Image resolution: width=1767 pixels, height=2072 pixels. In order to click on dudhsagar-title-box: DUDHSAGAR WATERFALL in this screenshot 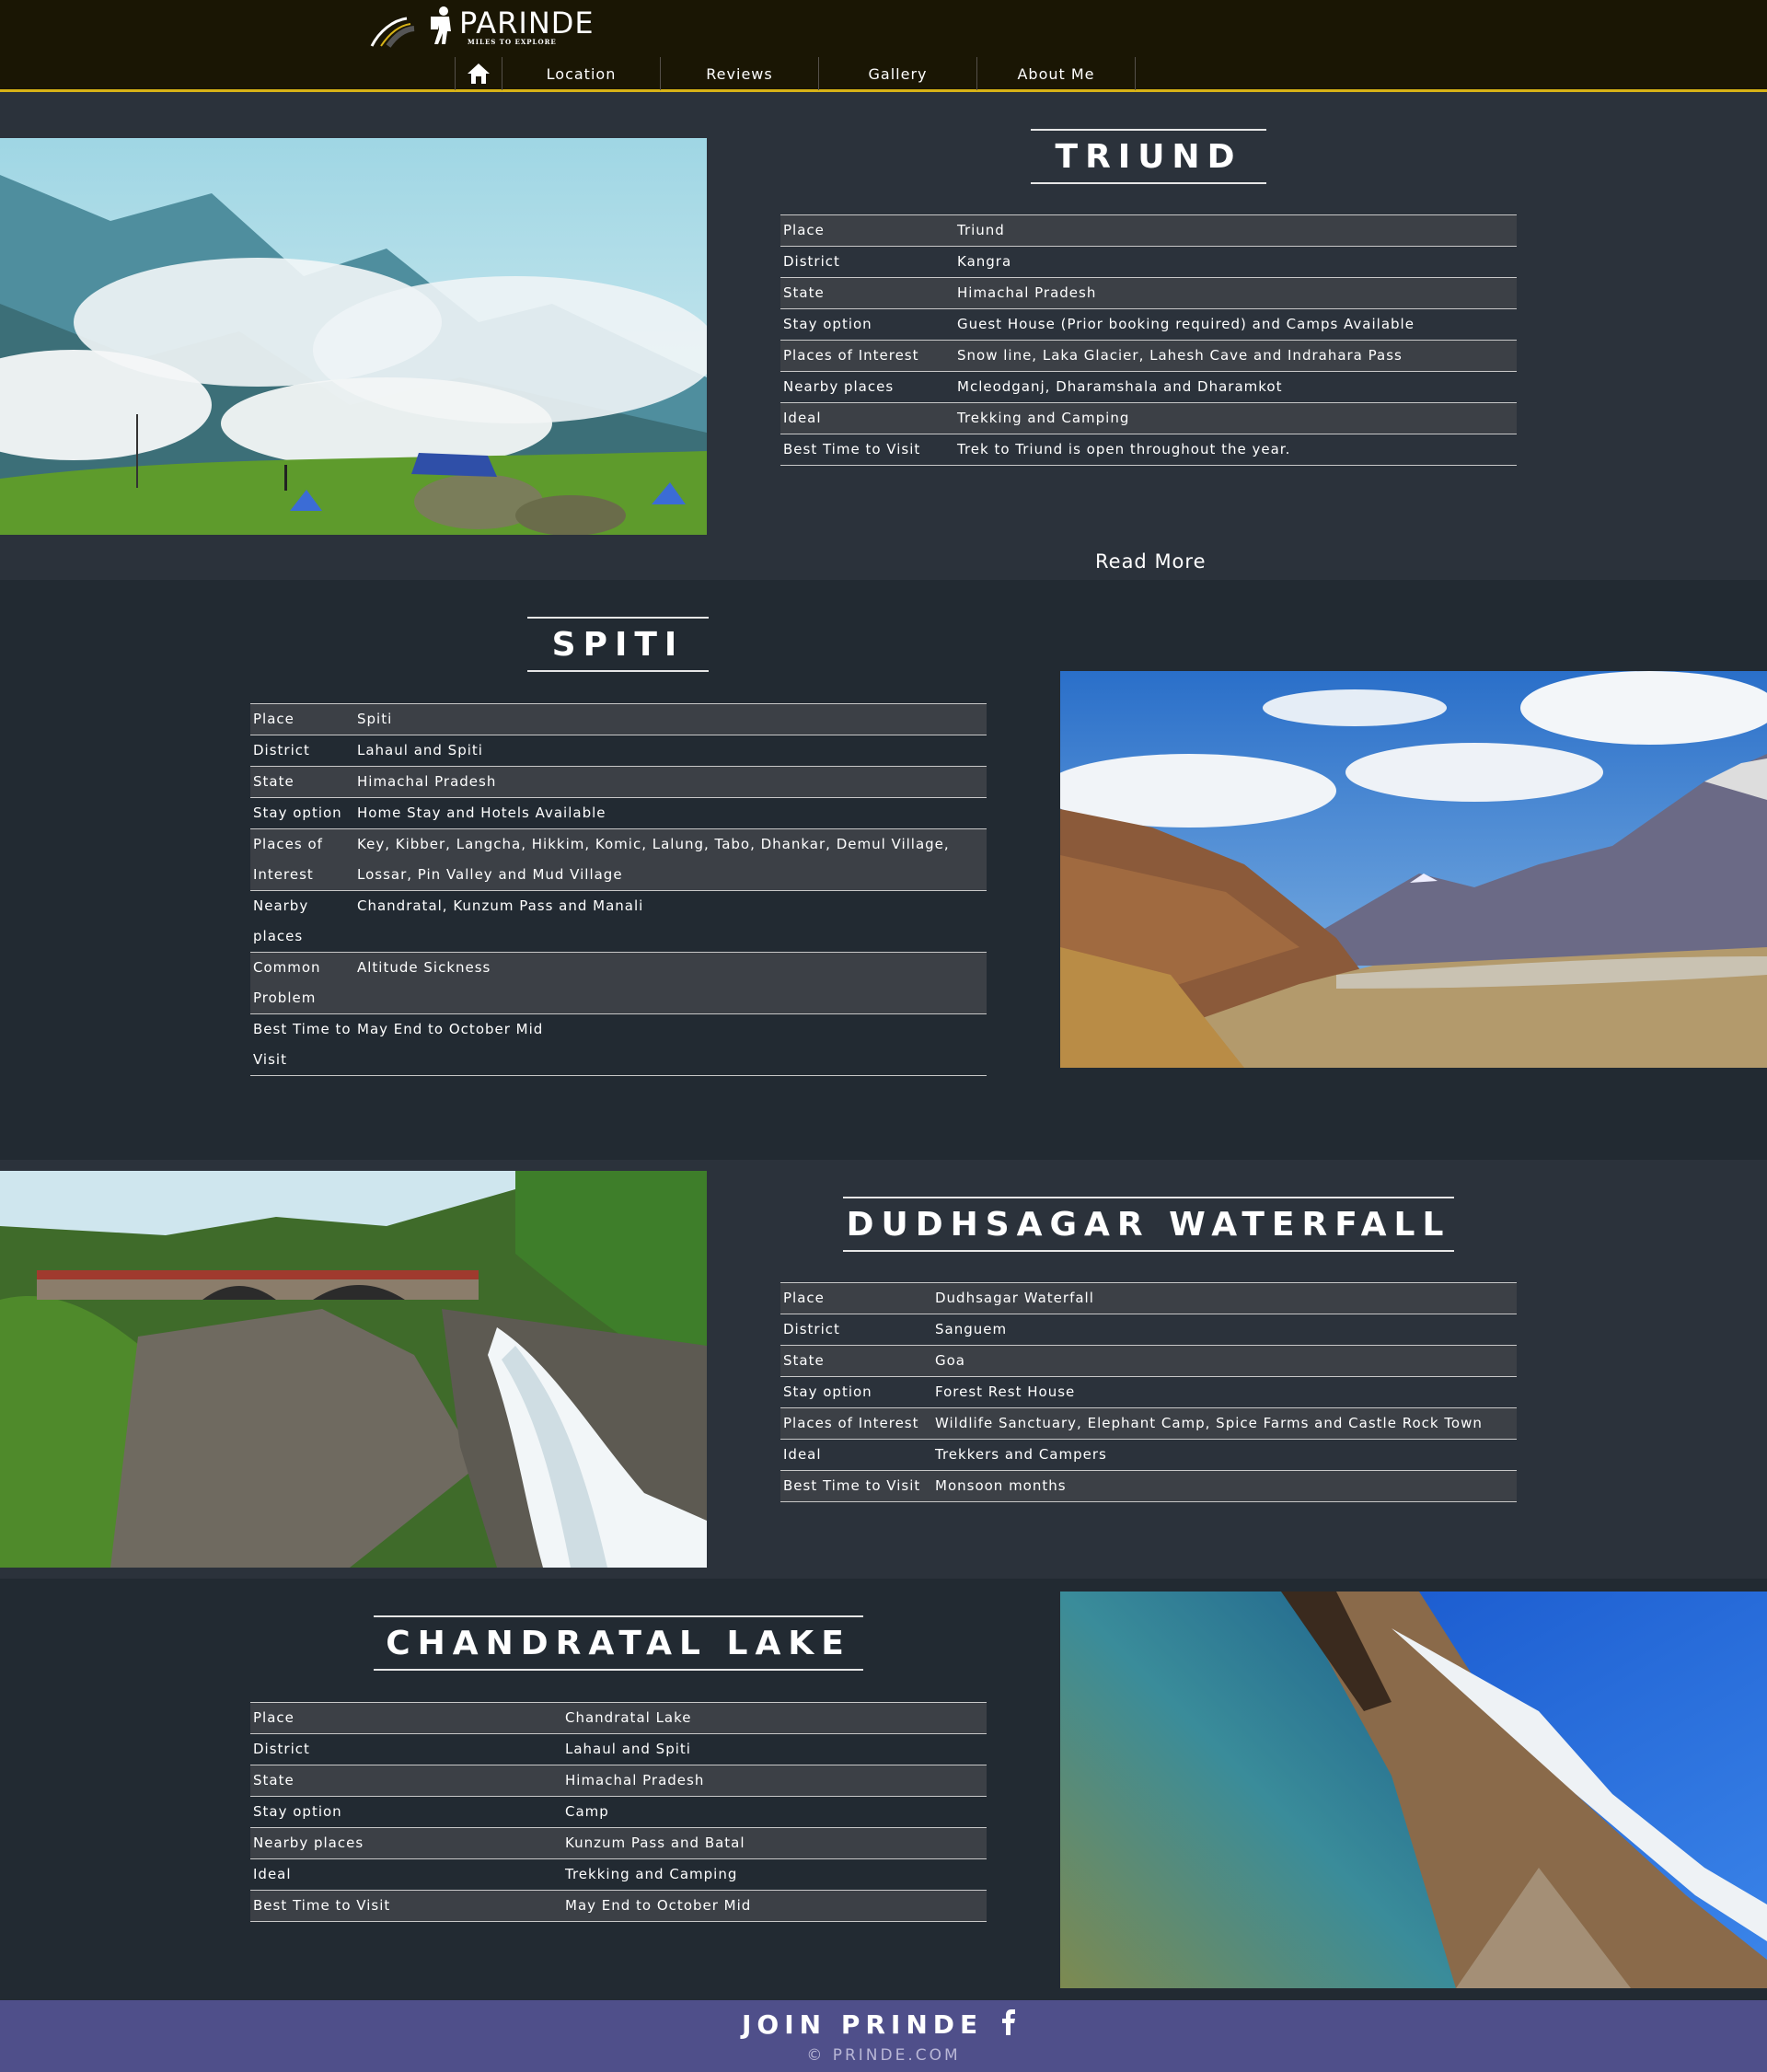, I will do `click(1148, 1225)`.